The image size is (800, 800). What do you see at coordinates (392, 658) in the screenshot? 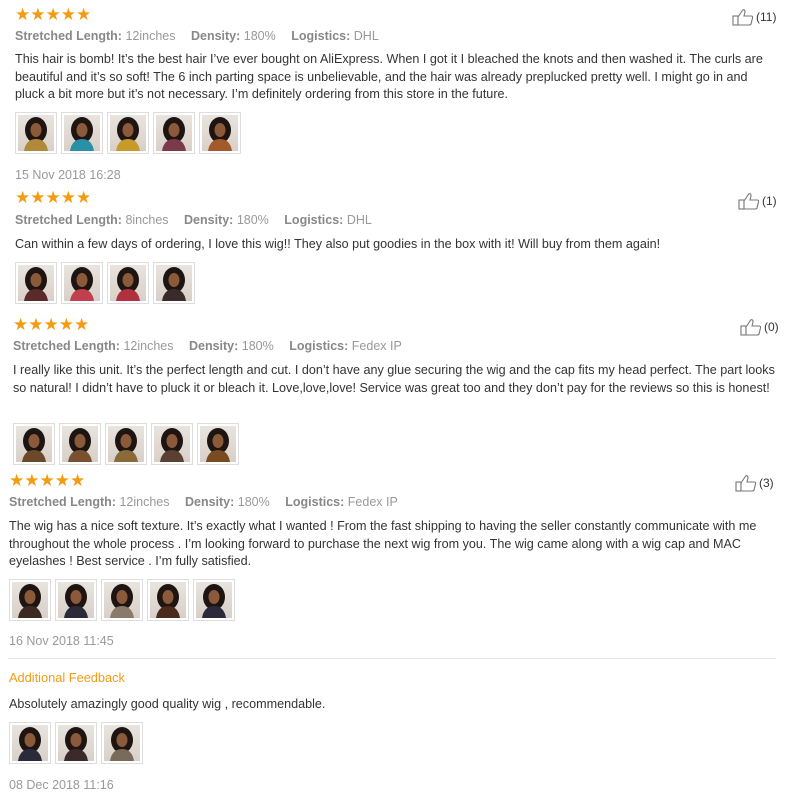
I see `divider` at bounding box center [392, 658].